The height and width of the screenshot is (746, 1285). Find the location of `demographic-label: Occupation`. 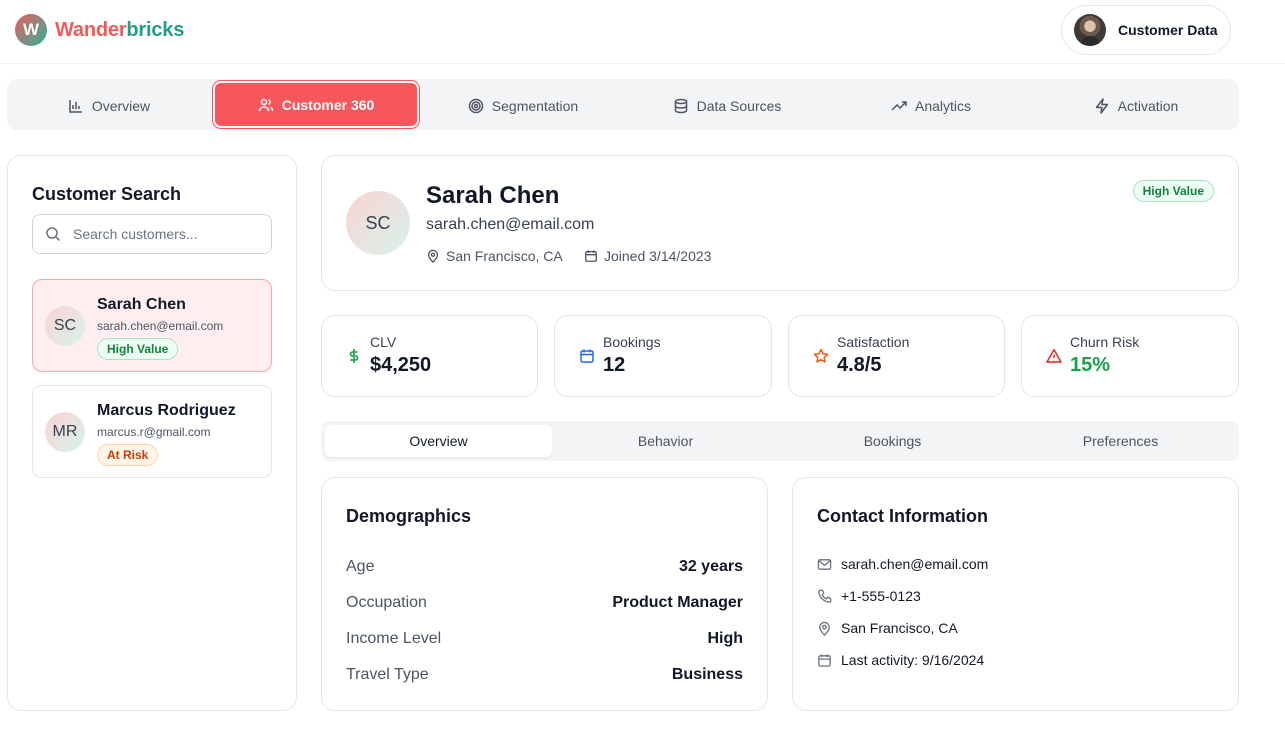

demographic-label: Occupation is located at coordinates (386, 602).